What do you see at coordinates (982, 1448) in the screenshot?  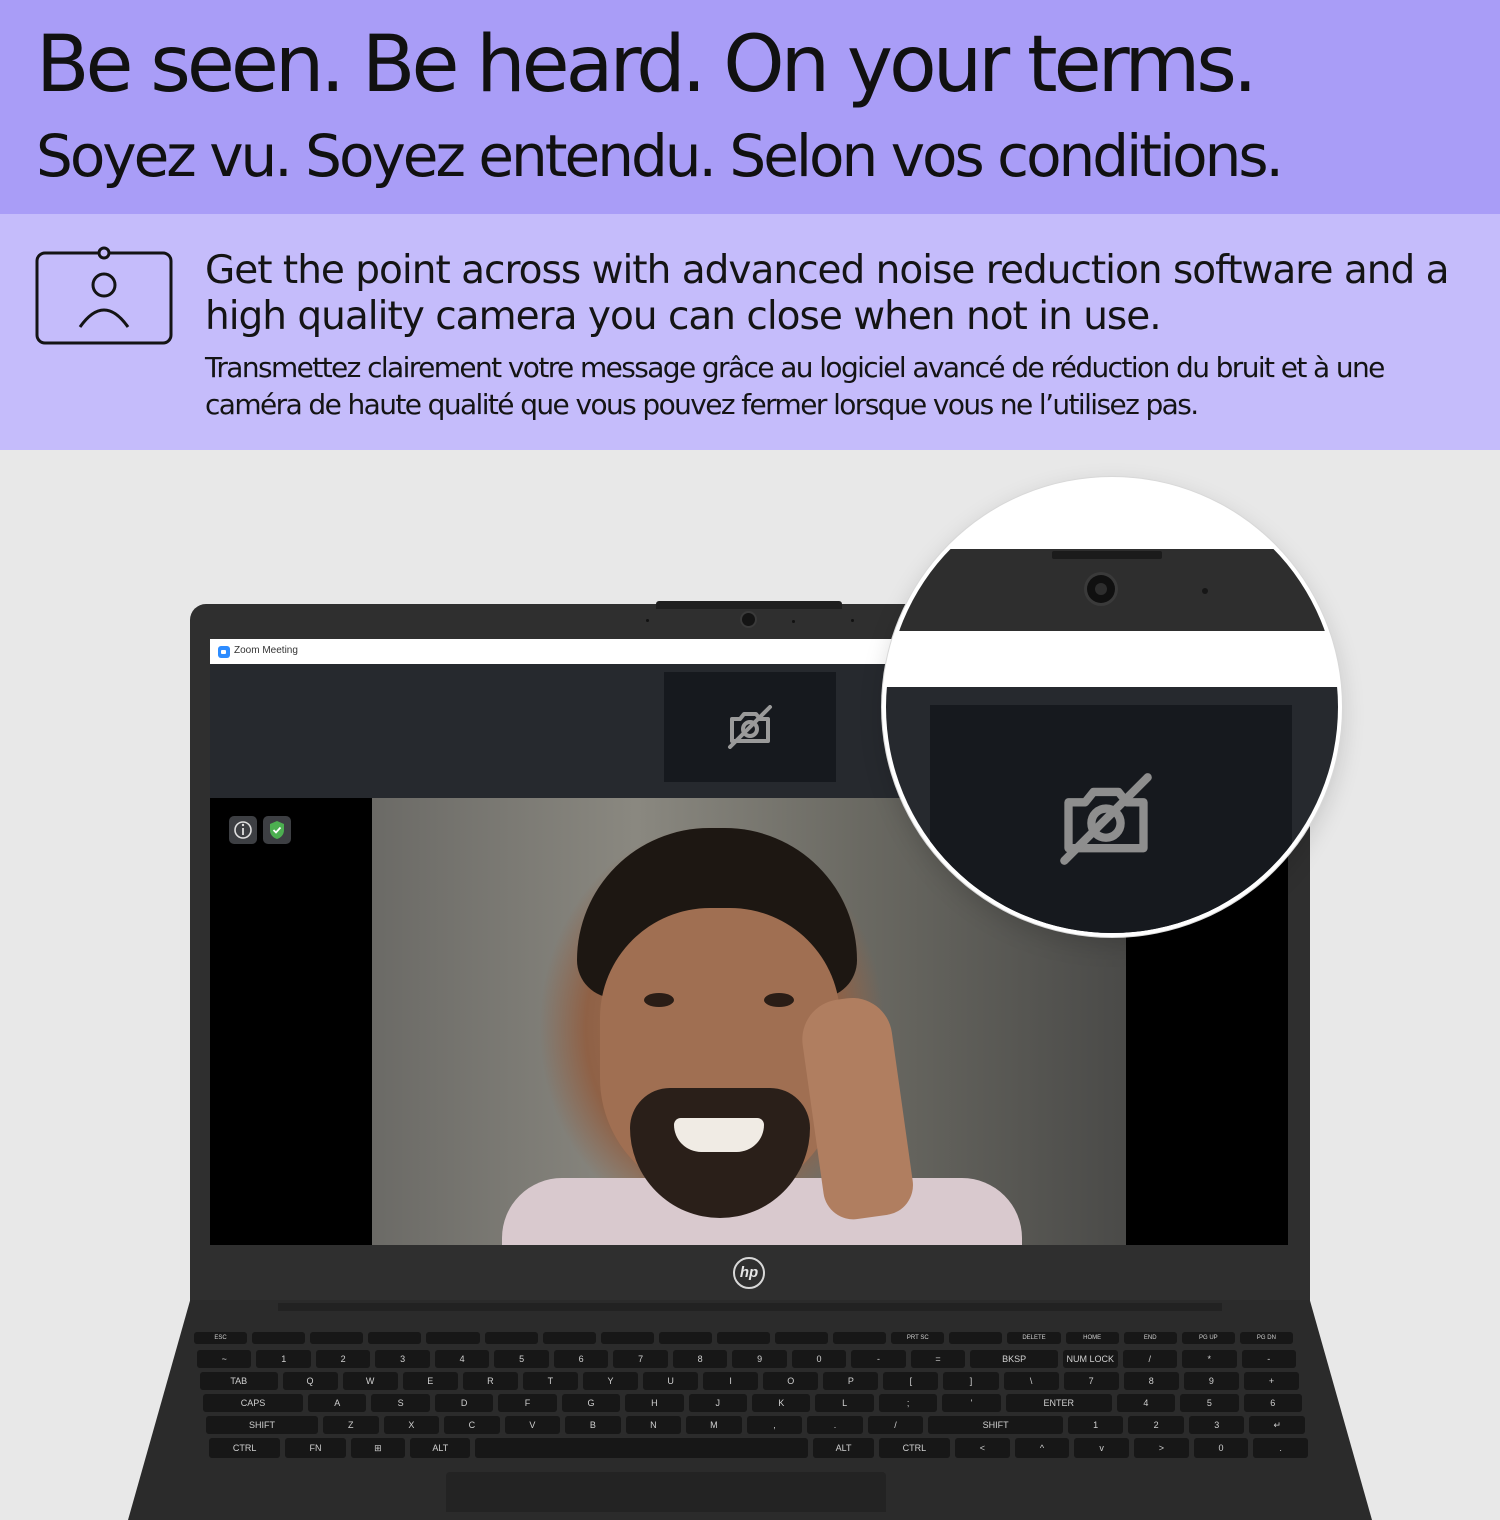 I see `key-symbol: <` at bounding box center [982, 1448].